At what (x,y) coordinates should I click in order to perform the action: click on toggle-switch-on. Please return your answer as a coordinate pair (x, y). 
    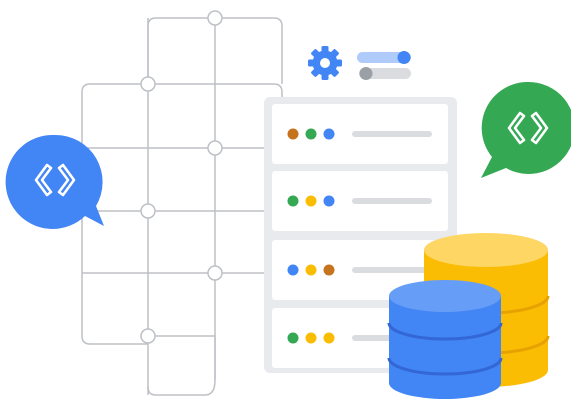
    Looking at the image, I should click on (384, 57).